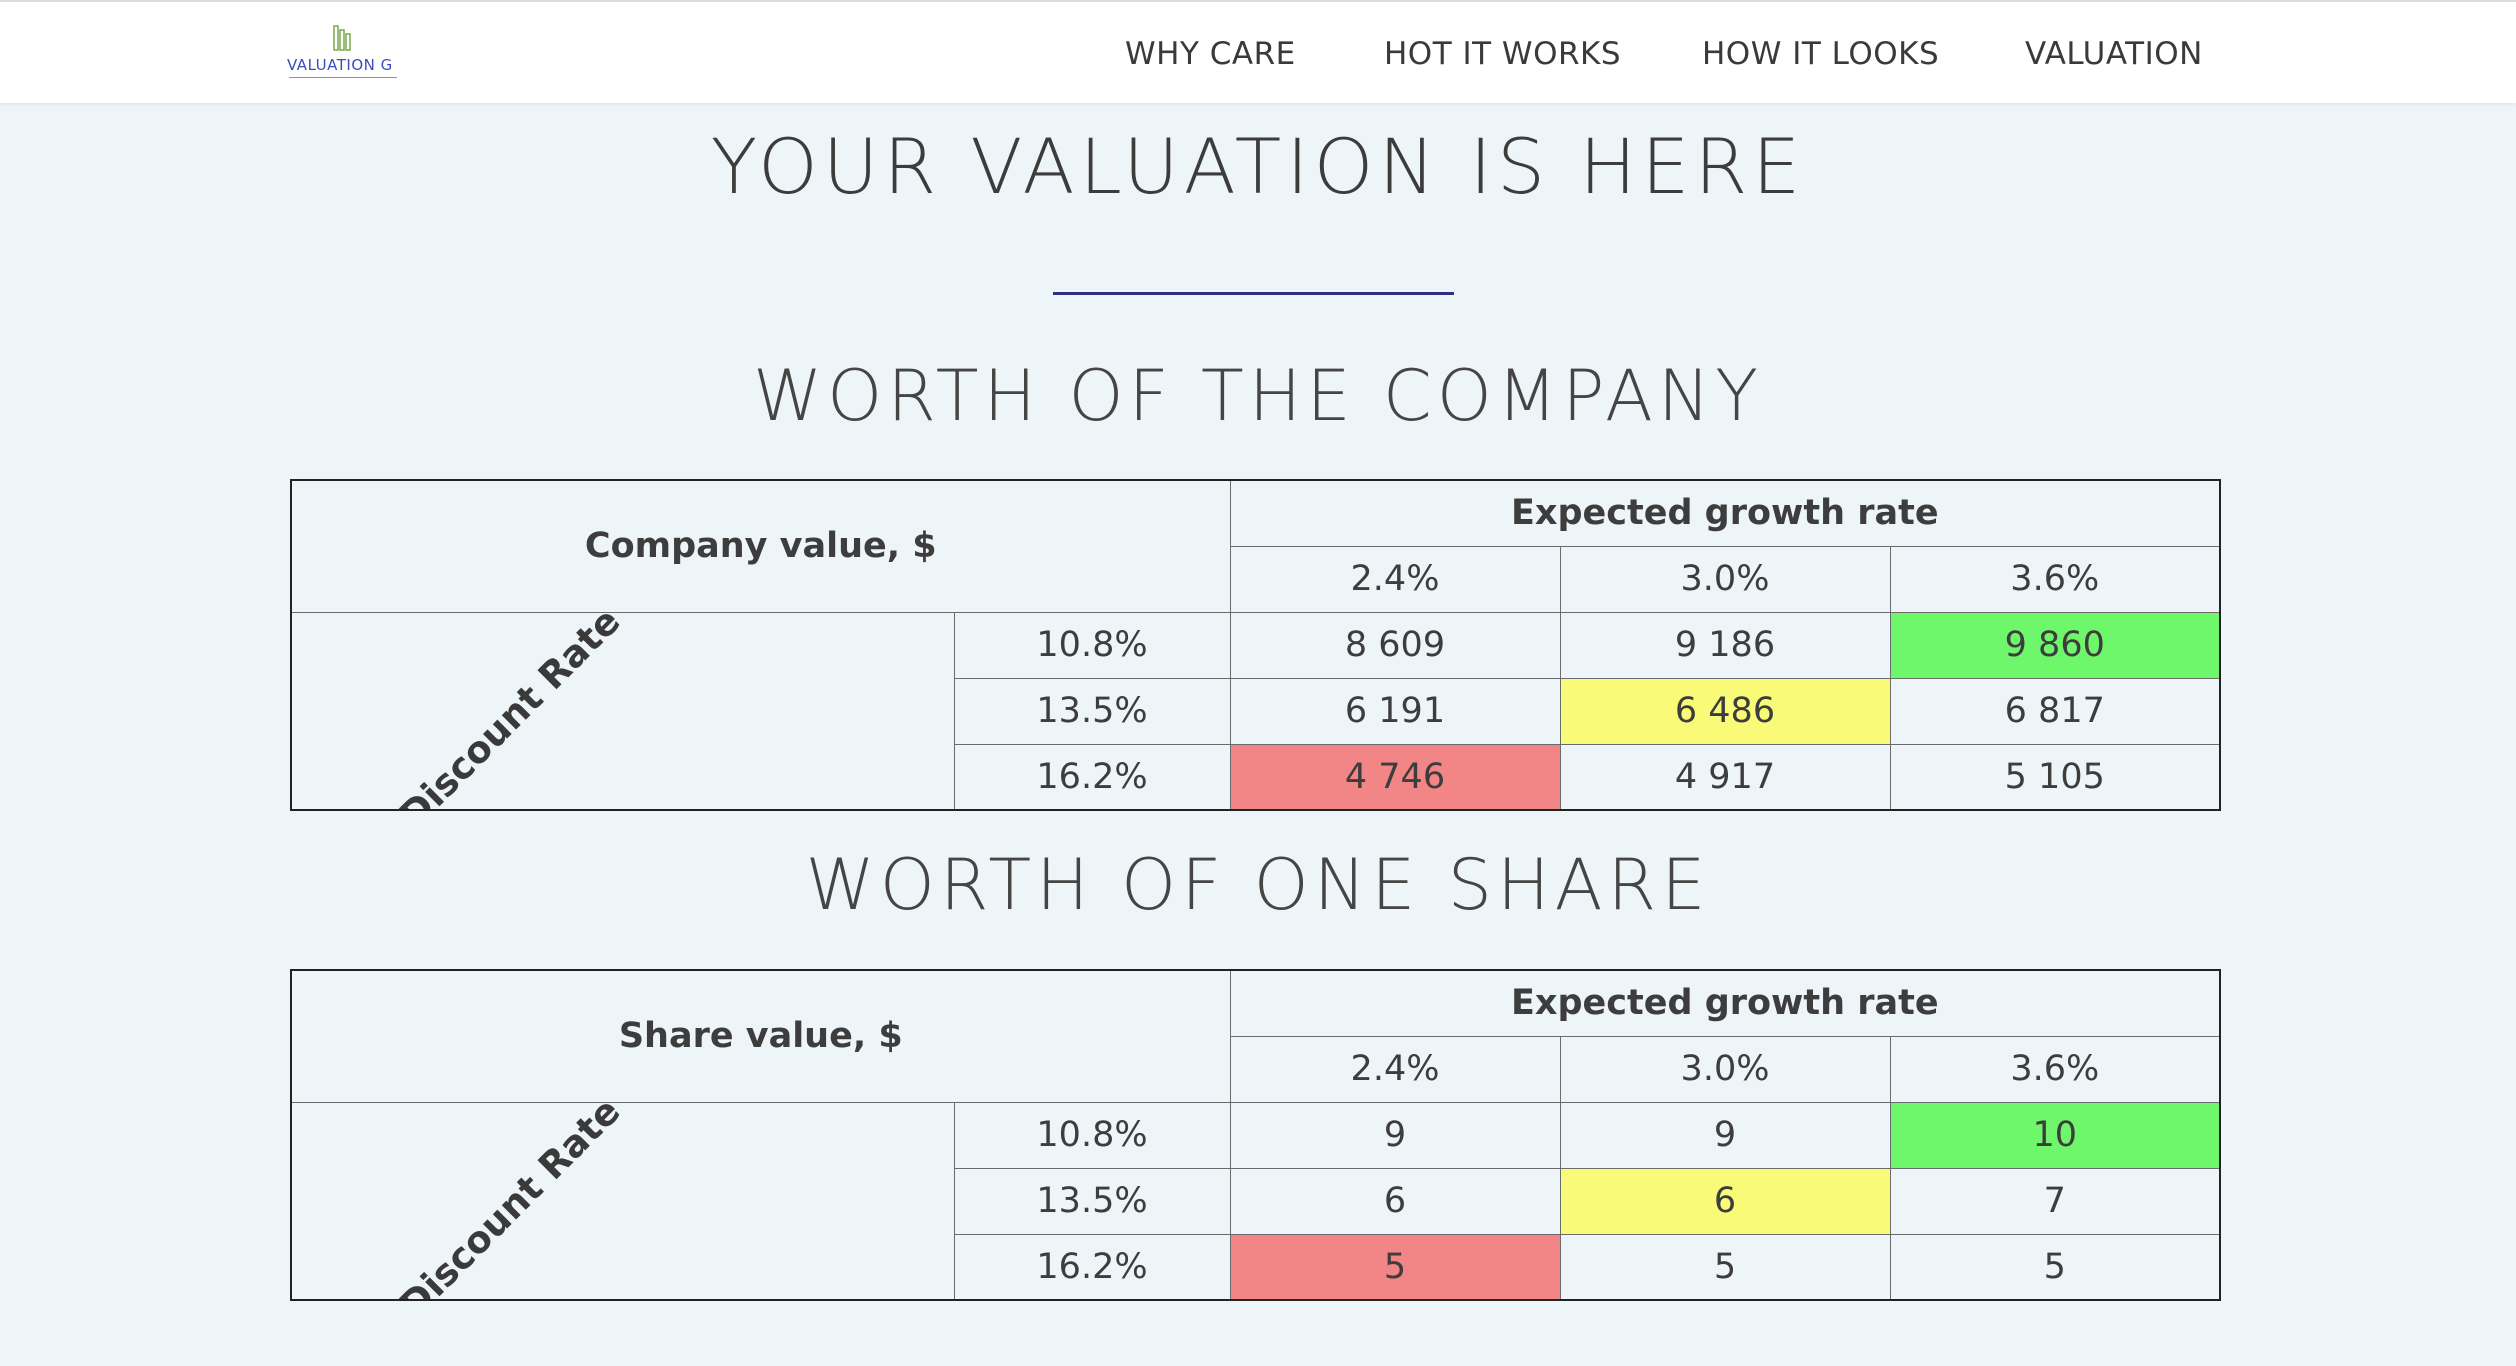 The image size is (2516, 1366). Describe the element at coordinates (1258, 885) in the screenshot. I see `section-heading-share: WORTH OF ONE SHARE` at that location.